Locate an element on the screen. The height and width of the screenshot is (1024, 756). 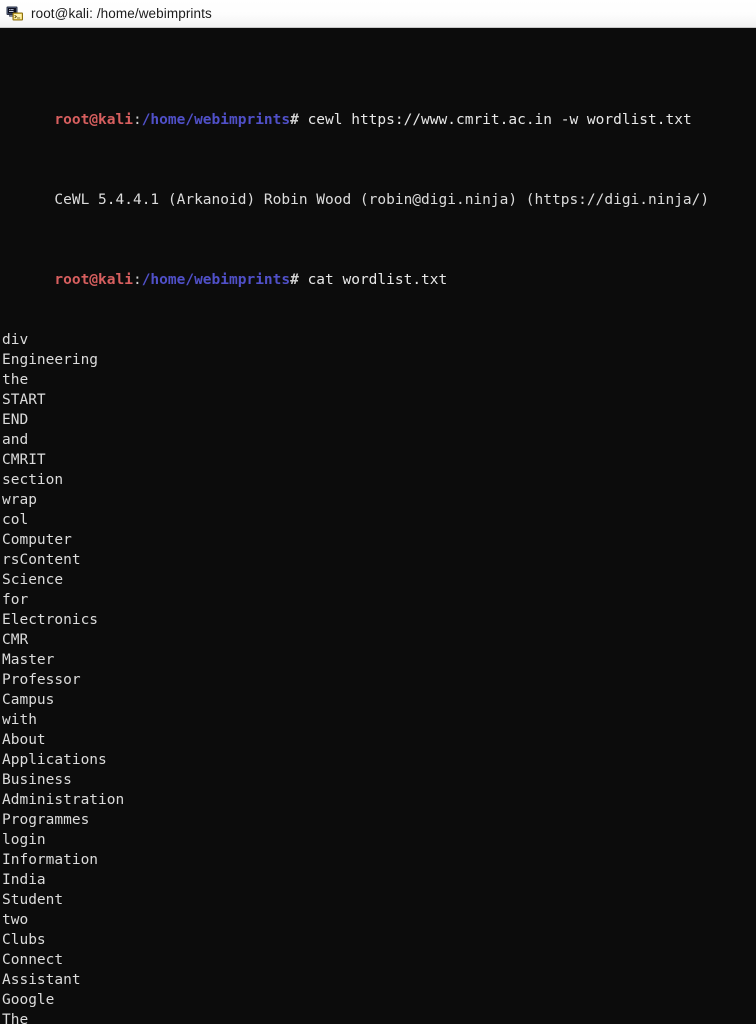
wordlist-word: India is located at coordinates (24, 880).